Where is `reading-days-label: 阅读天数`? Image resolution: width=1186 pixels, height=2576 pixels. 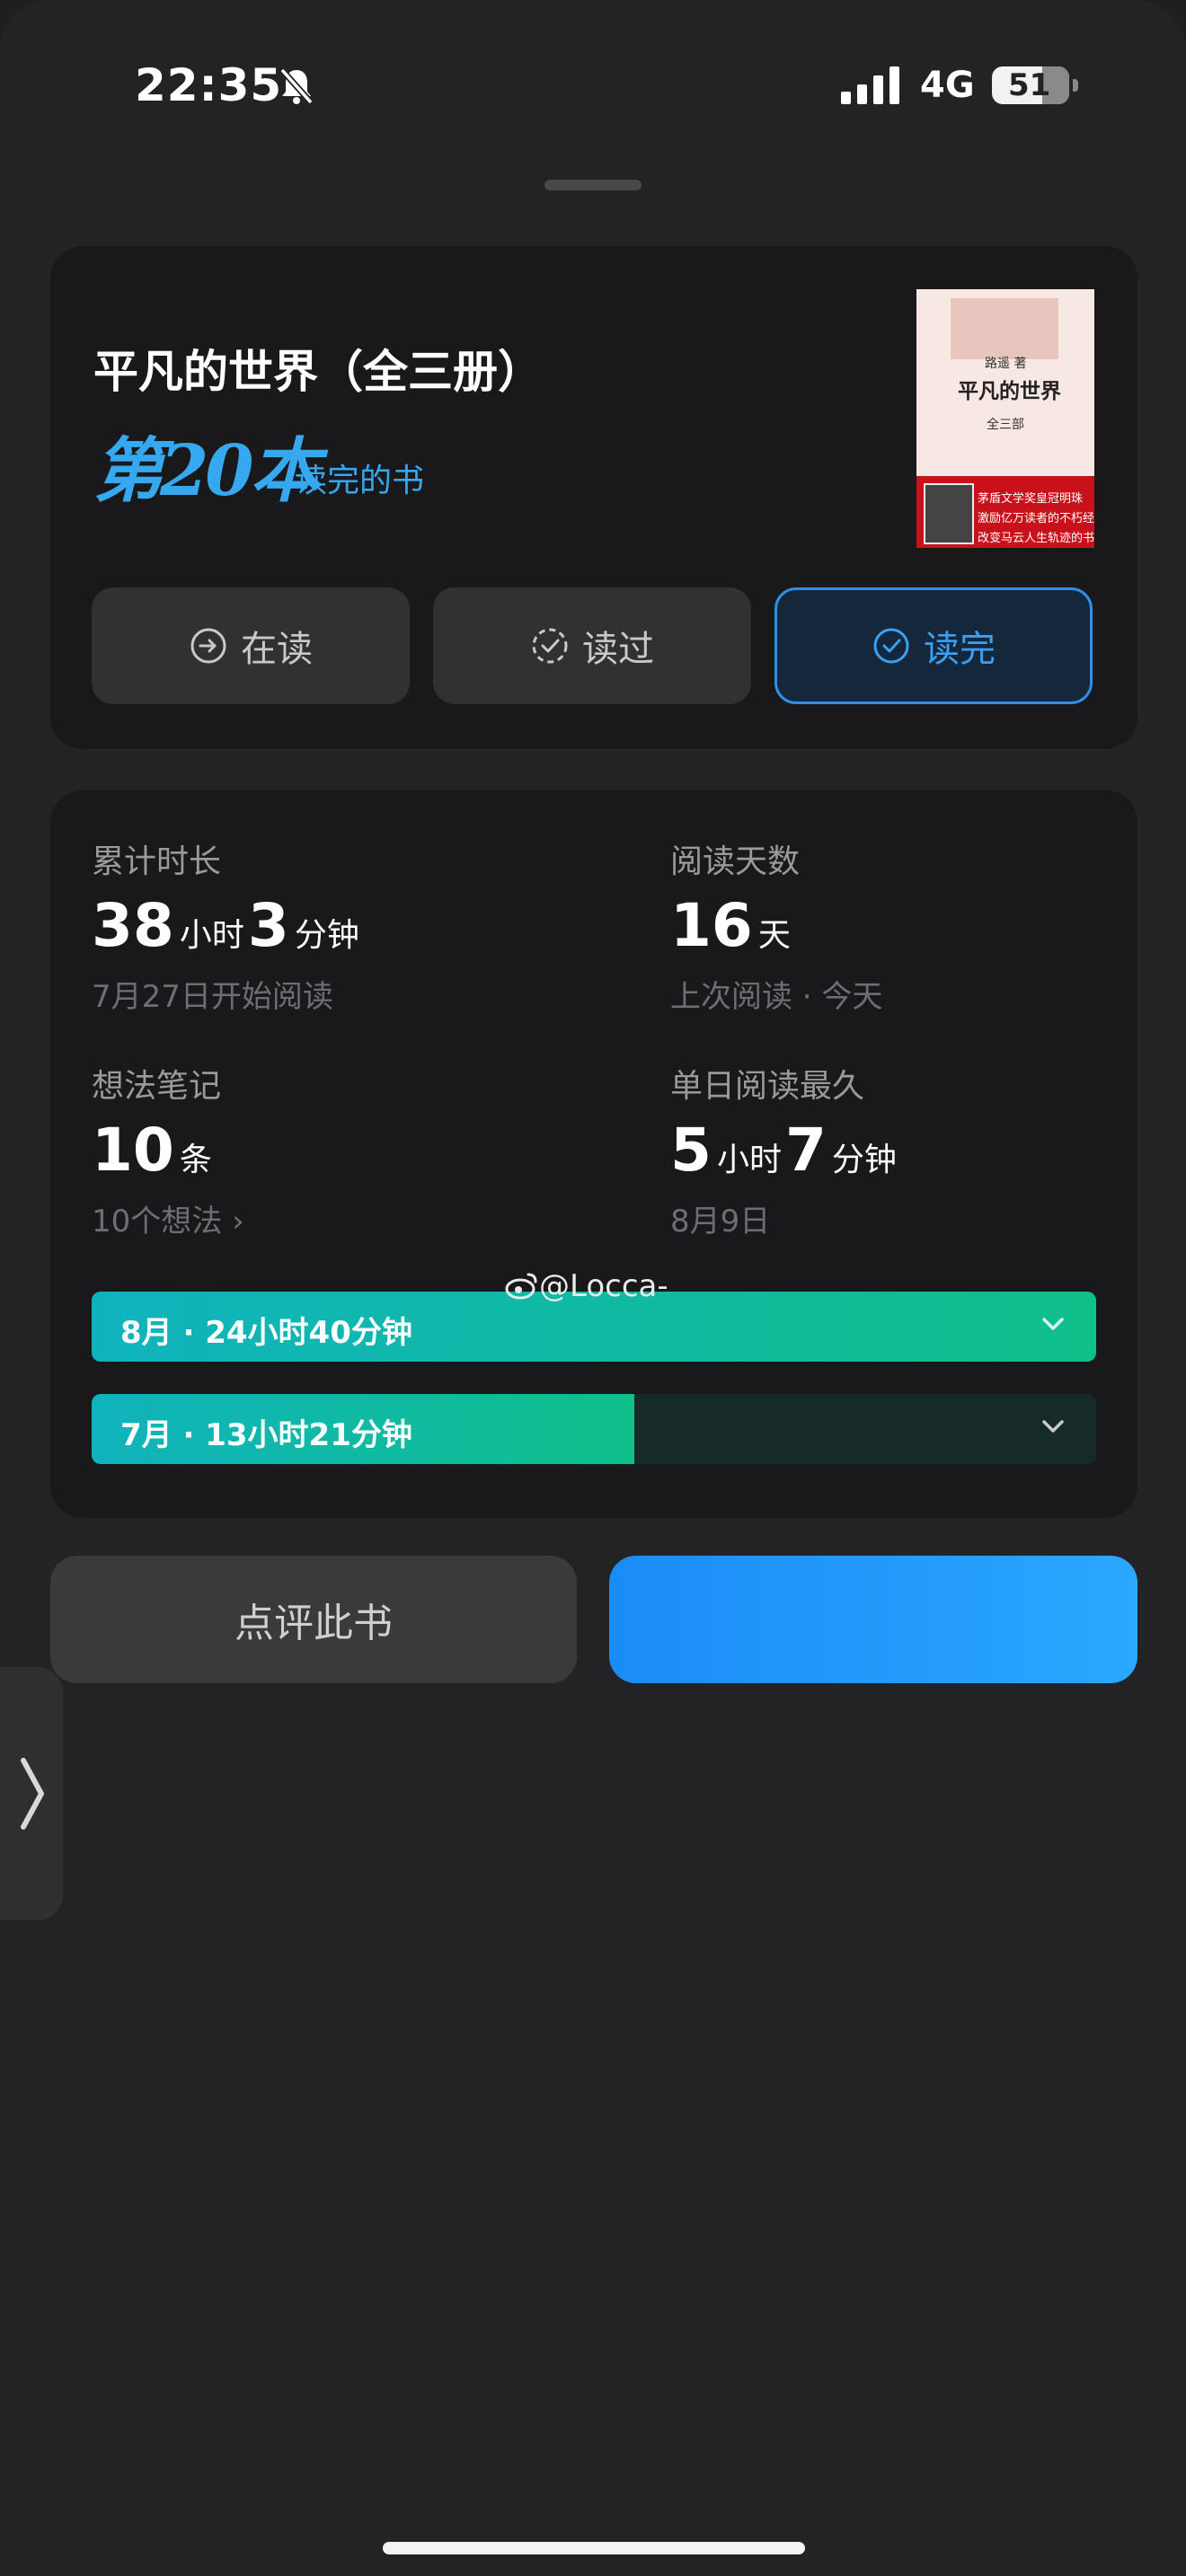
reading-days-label: 阅读天数 is located at coordinates (735, 861).